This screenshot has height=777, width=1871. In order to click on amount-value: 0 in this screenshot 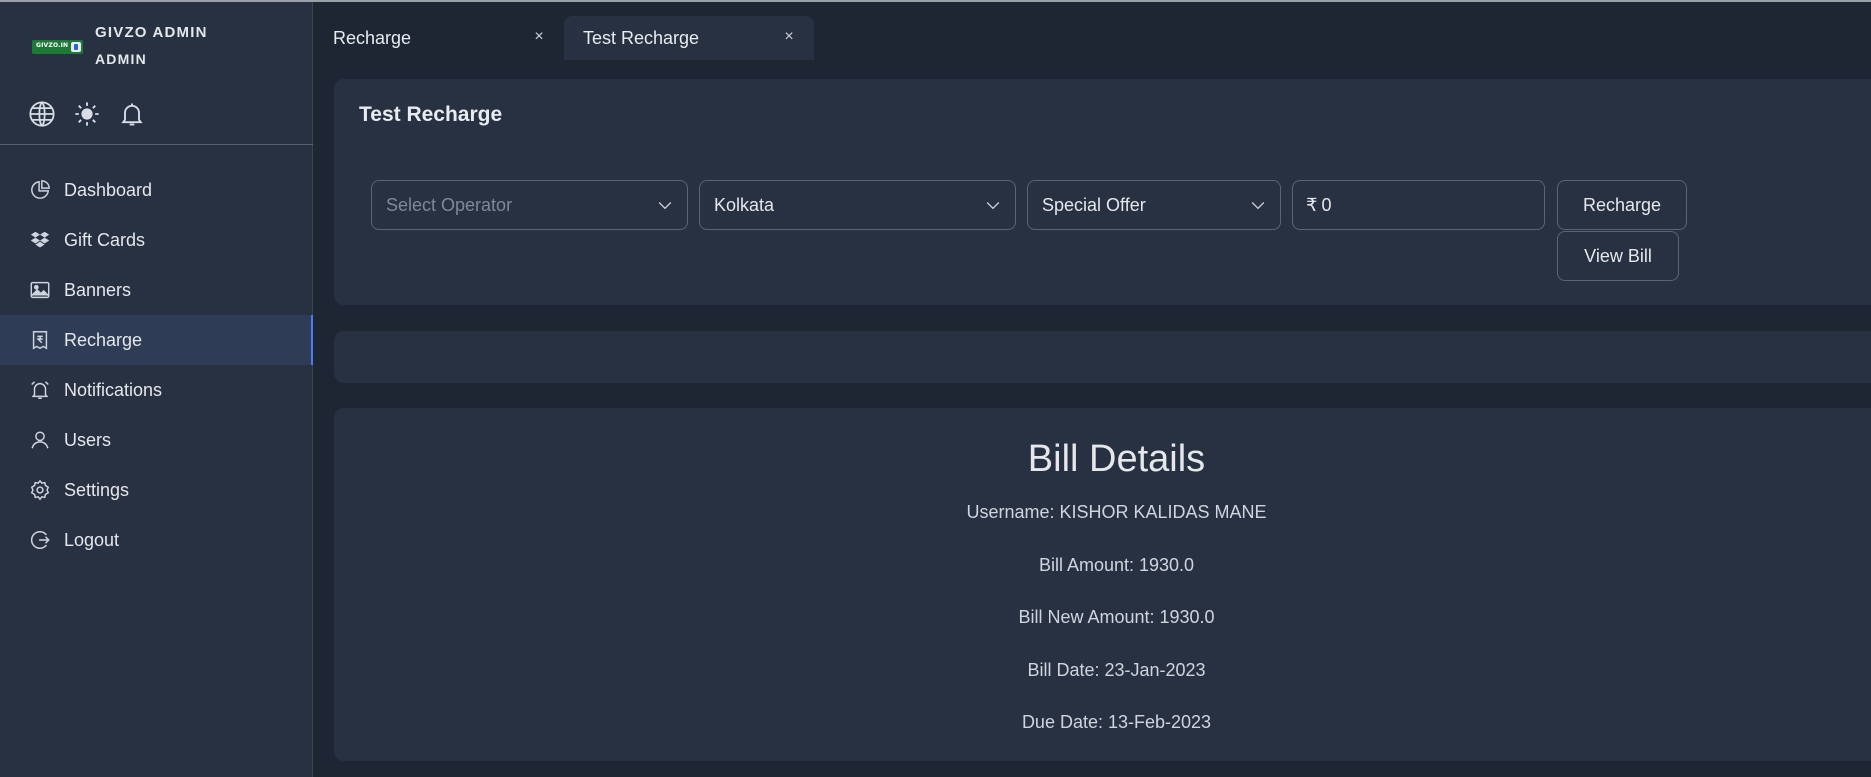, I will do `click(1326, 204)`.